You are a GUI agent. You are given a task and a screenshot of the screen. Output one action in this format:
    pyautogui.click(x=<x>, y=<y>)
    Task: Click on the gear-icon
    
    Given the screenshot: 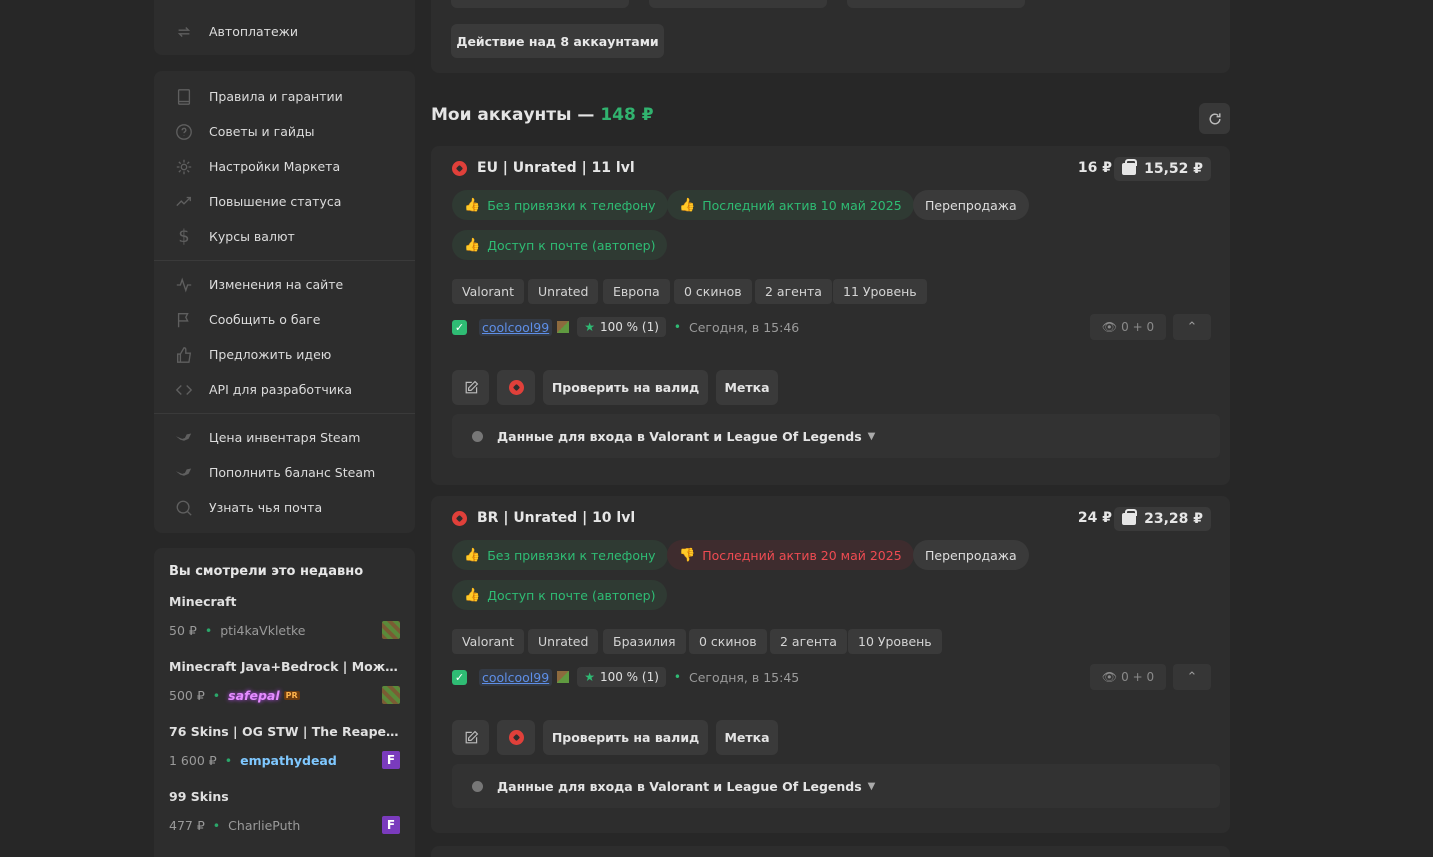 What is the action you would take?
    pyautogui.click(x=184, y=167)
    